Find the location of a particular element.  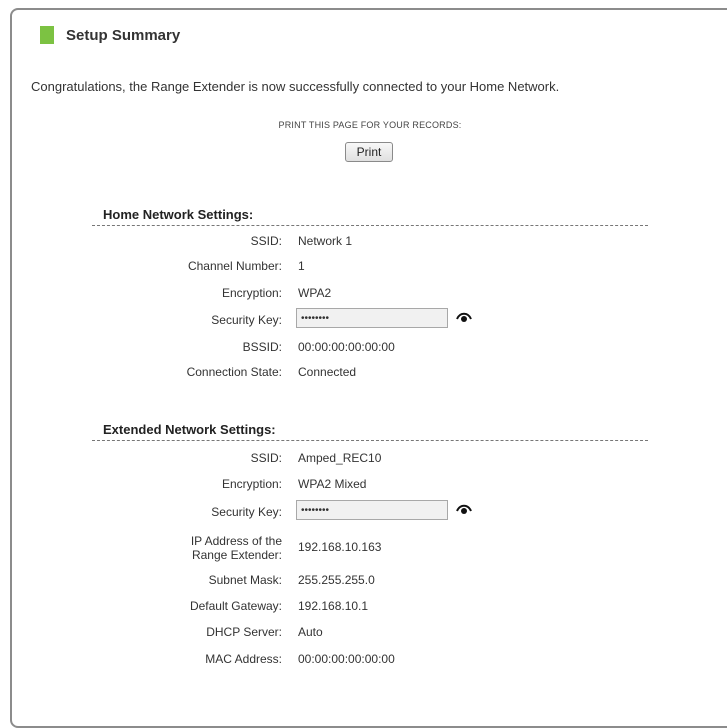

ext-dhcp-value: Auto is located at coordinates (310, 632).